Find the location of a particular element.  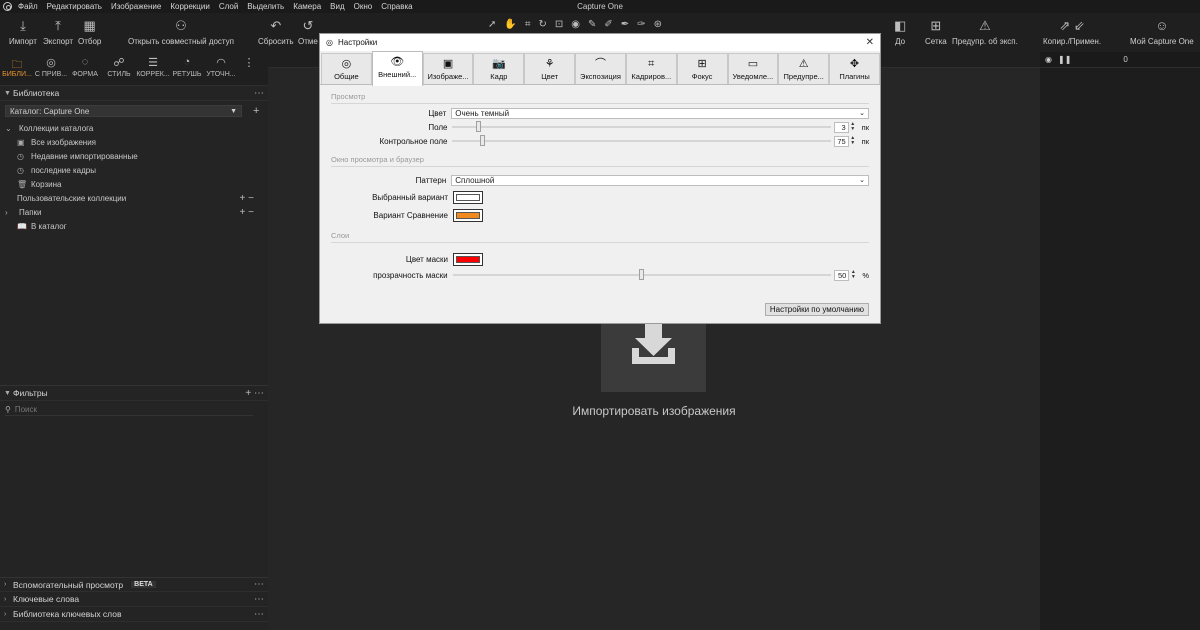

contact-spinner: ▲ ▼ is located at coordinates (853, 141).